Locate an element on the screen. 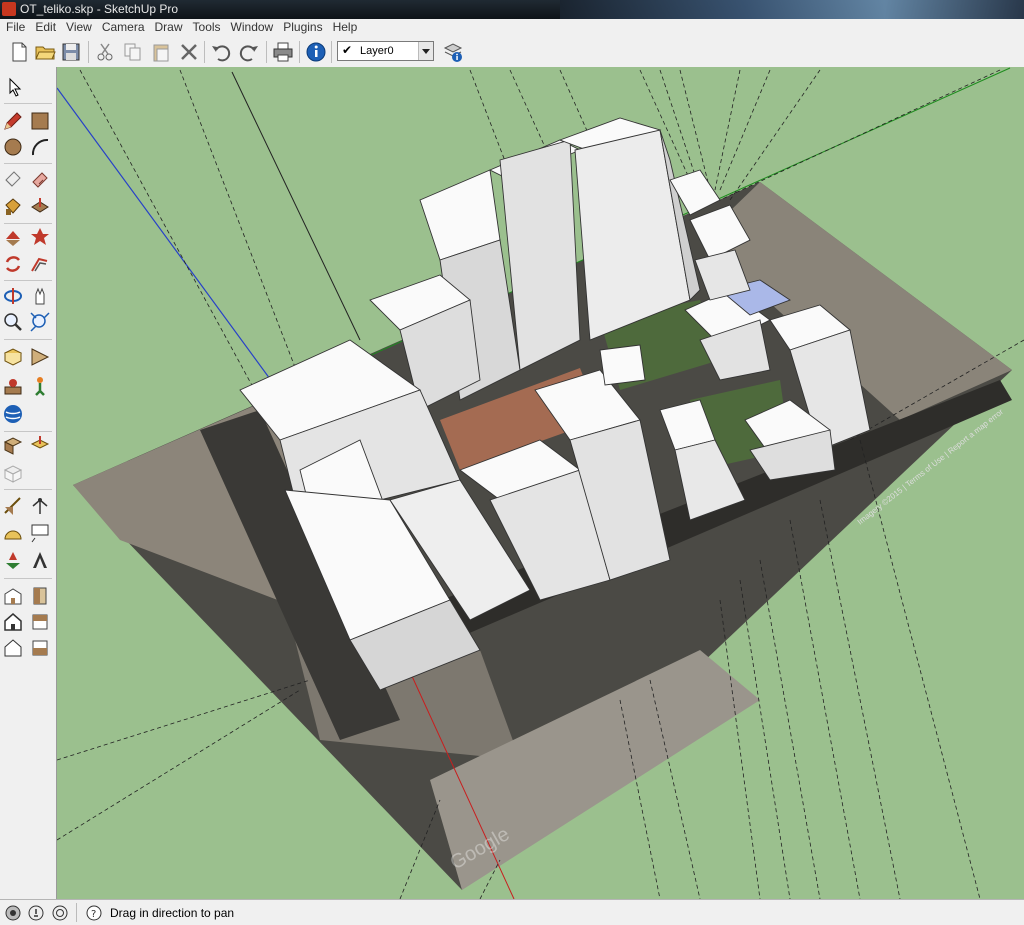 The width and height of the screenshot is (1024, 925). text-icon is located at coordinates (40, 533).